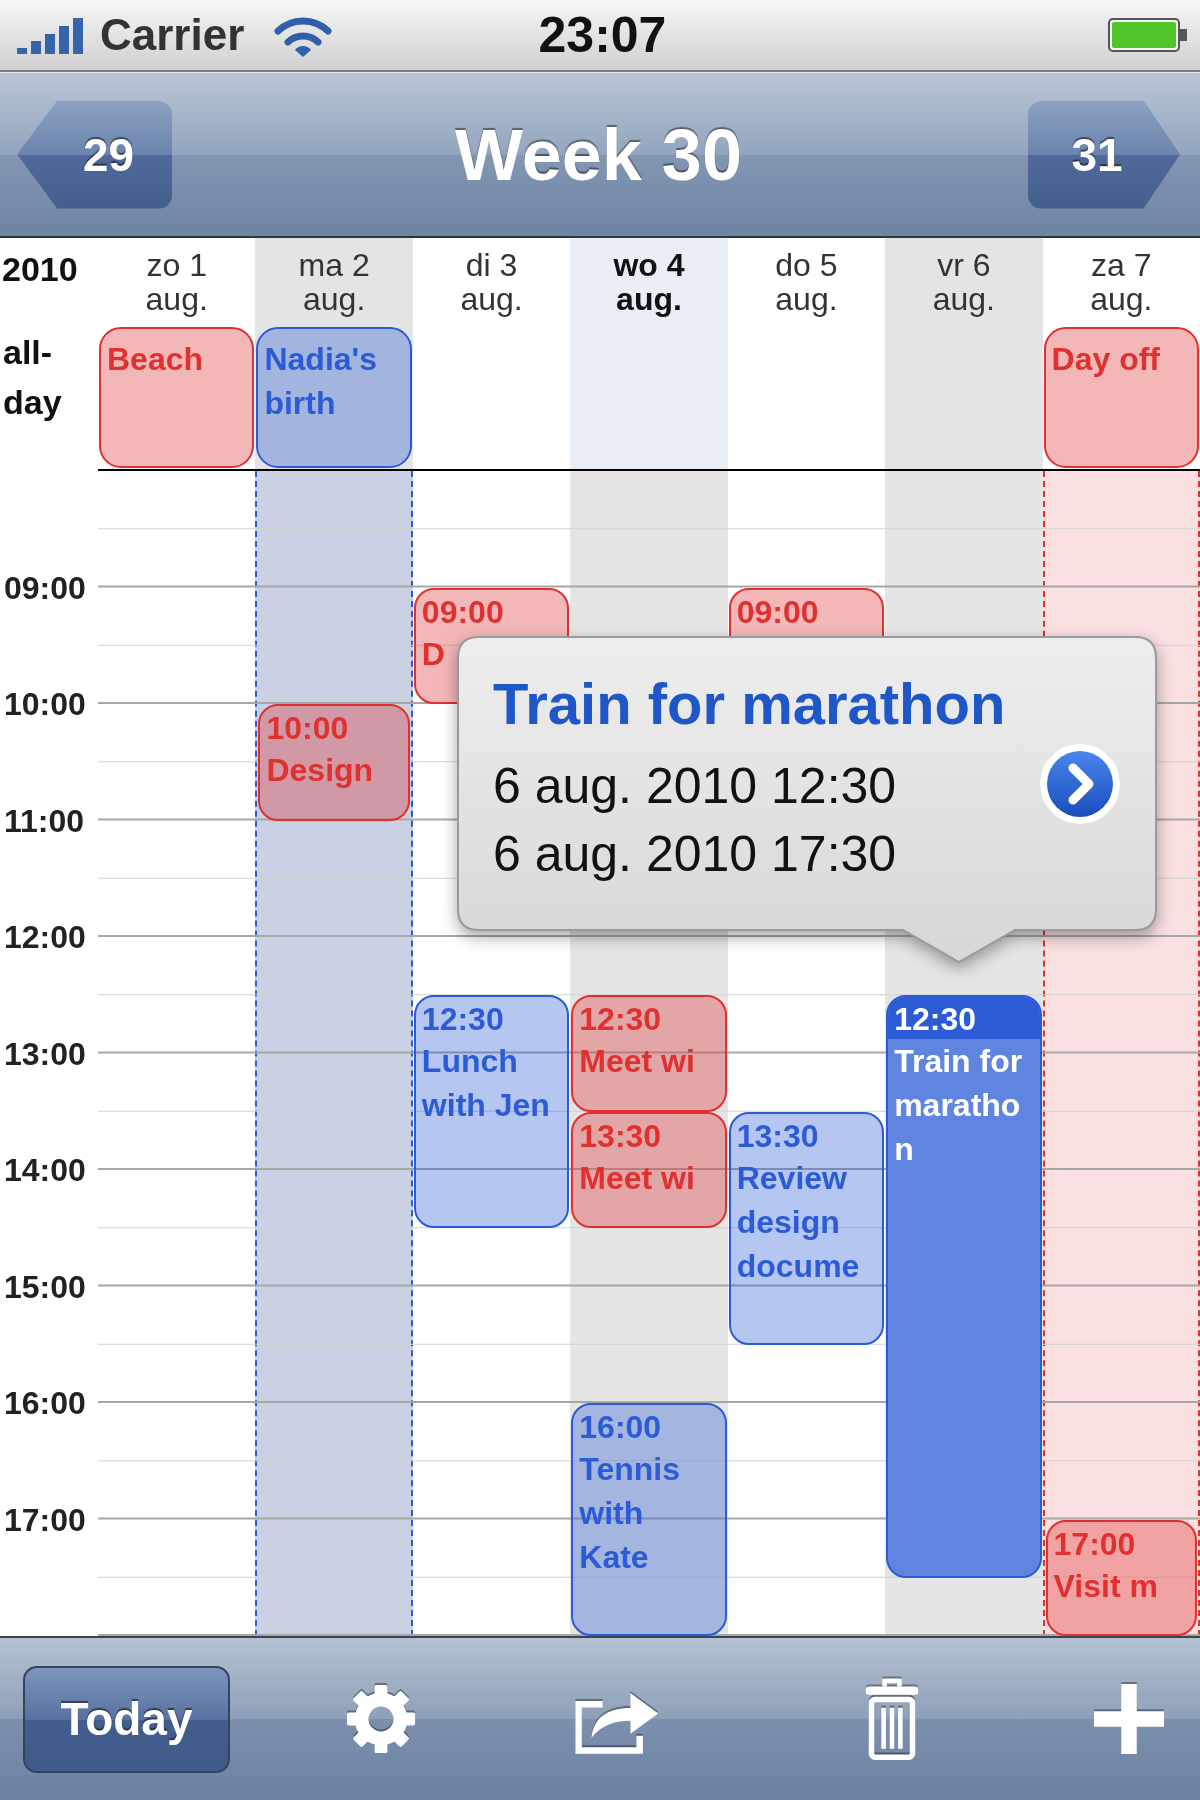 The image size is (1200, 1800). I want to click on year-label: 2010, so click(40, 269).